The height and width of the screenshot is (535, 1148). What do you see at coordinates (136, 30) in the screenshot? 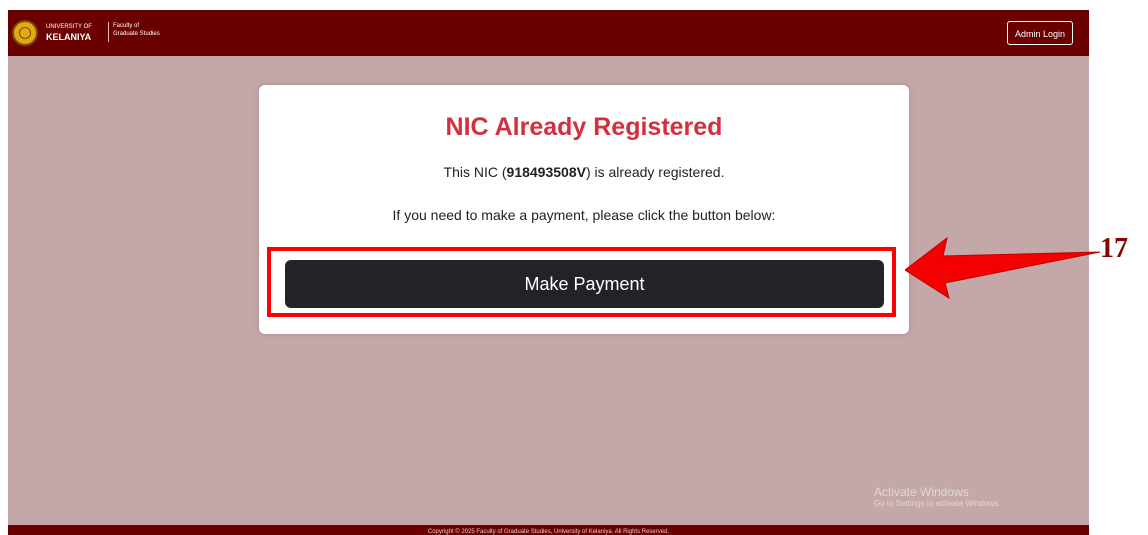
I see `faculty-name: Faculty of Graduate Studies` at bounding box center [136, 30].